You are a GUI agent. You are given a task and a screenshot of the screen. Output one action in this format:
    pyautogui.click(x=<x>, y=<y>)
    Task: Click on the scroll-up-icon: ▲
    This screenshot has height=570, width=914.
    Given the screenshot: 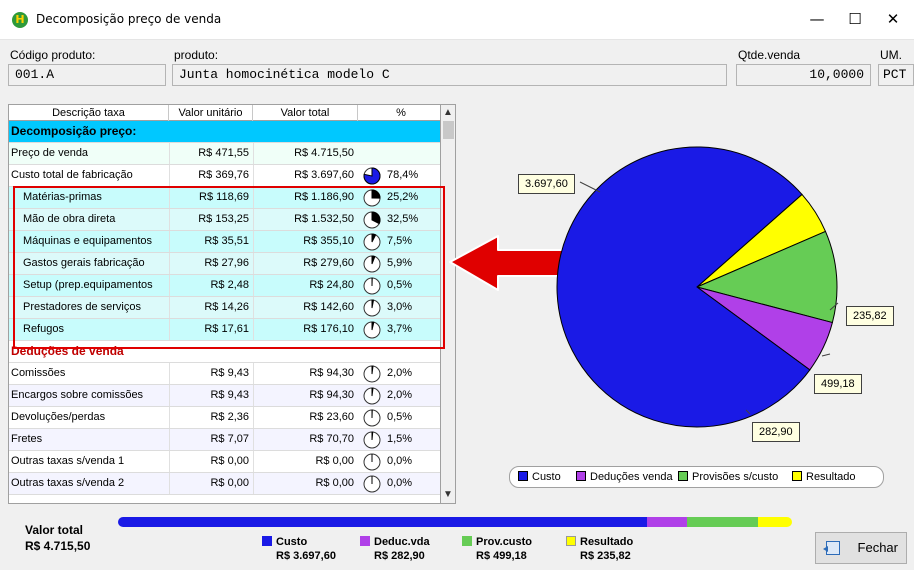 What is the action you would take?
    pyautogui.click(x=448, y=113)
    